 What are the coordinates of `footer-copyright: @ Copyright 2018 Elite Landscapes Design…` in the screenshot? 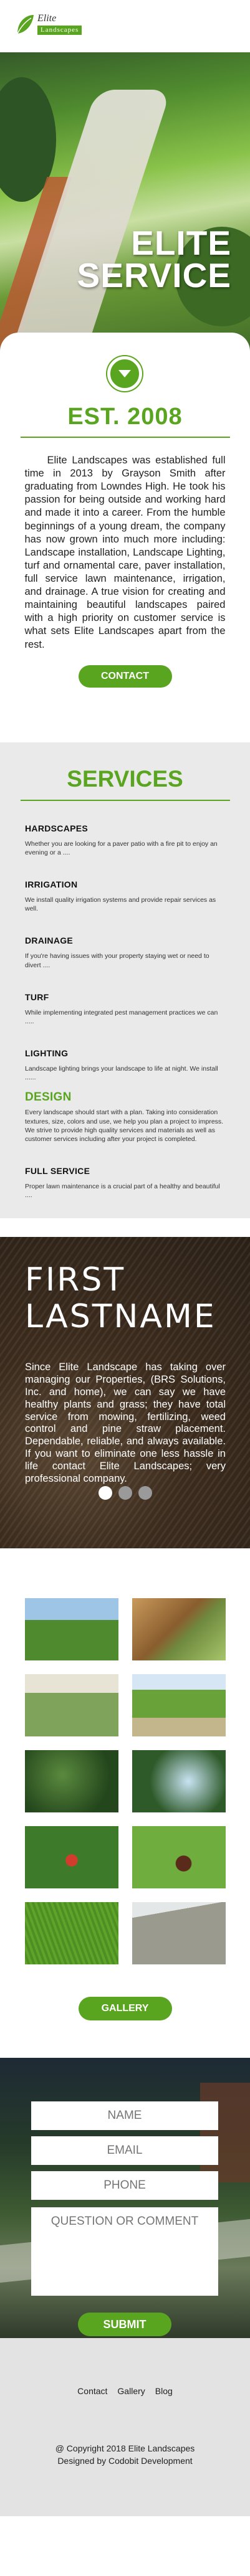 It's located at (125, 2455).